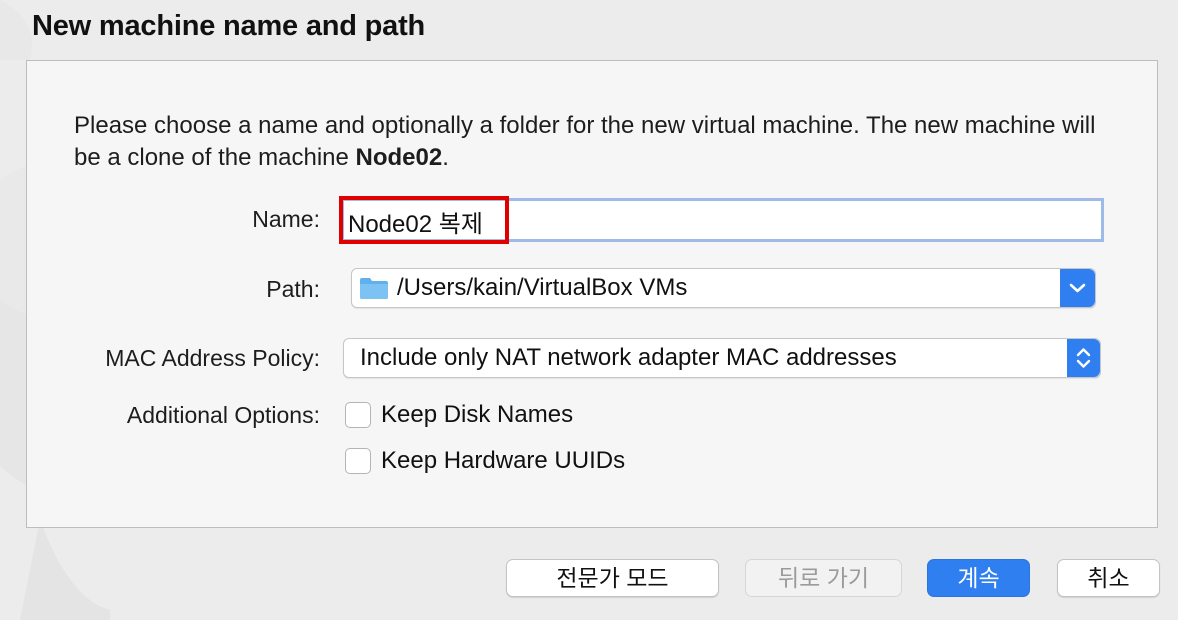 The height and width of the screenshot is (620, 1178). I want to click on dialog-title: New machine name and path, so click(229, 26).